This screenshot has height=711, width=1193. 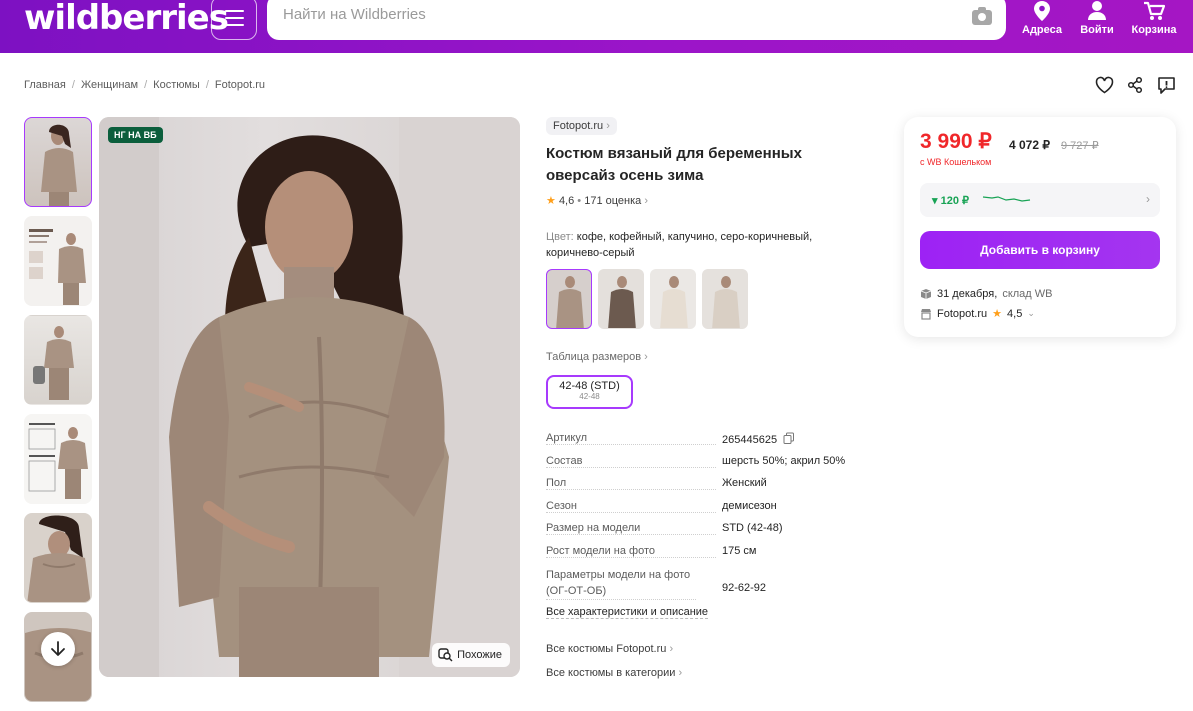 What do you see at coordinates (631, 461) in the screenshot?
I see `spec-key: Состав` at bounding box center [631, 461].